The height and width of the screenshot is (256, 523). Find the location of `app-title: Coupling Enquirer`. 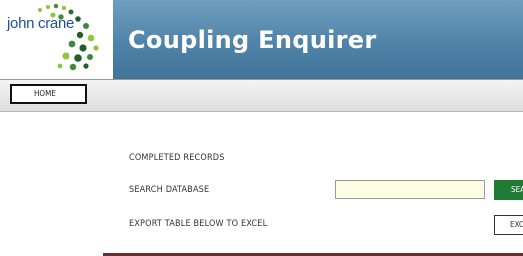

app-title: Coupling Enquirer is located at coordinates (252, 40).